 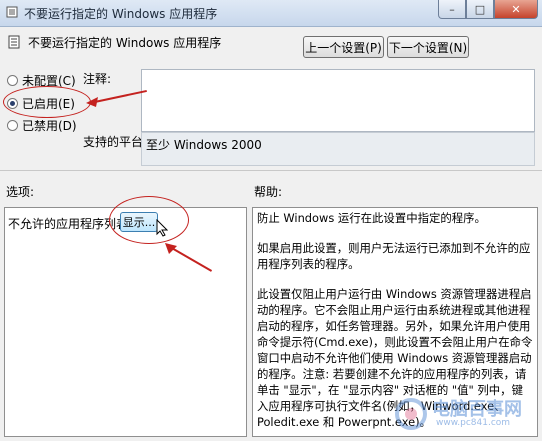 What do you see at coordinates (428, 47) in the screenshot?
I see `next-setting-button: 下一个设置(N)` at bounding box center [428, 47].